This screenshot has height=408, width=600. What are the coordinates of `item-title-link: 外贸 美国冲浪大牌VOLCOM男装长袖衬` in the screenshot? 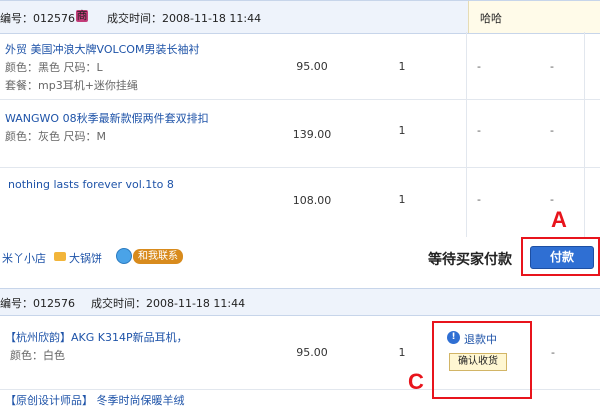 It's located at (102, 49).